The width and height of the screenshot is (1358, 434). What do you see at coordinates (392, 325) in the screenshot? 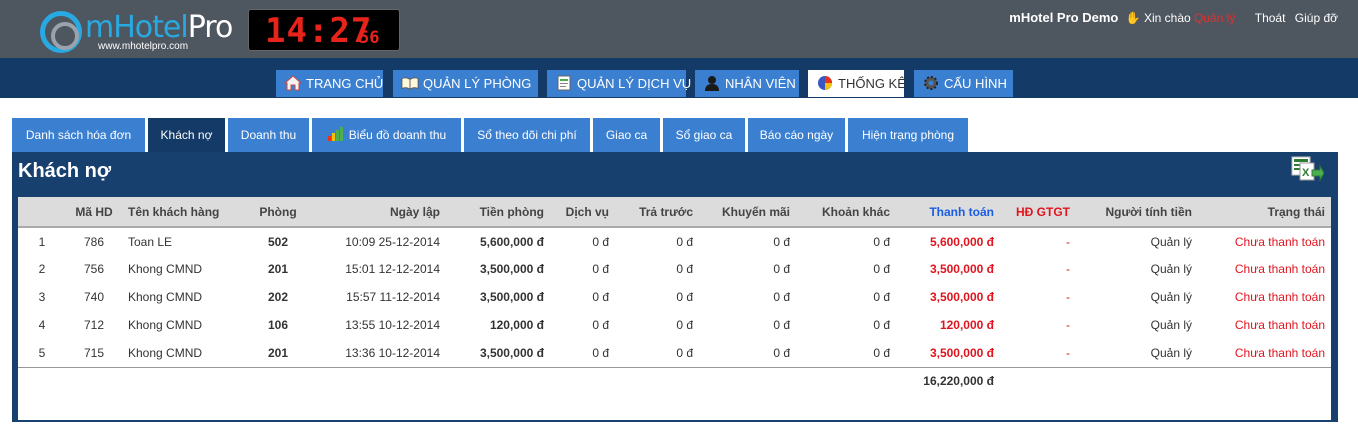
I see `cell-created-date: 13:55 10-12-2014` at bounding box center [392, 325].